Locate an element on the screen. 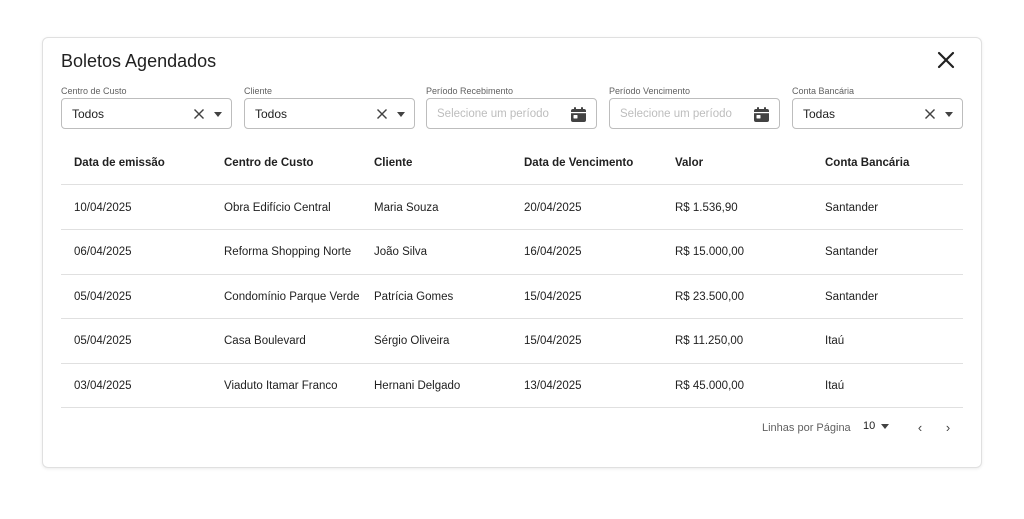 This screenshot has width=1024, height=519. filter-due-period-label: Período Vencimento is located at coordinates (650, 91).